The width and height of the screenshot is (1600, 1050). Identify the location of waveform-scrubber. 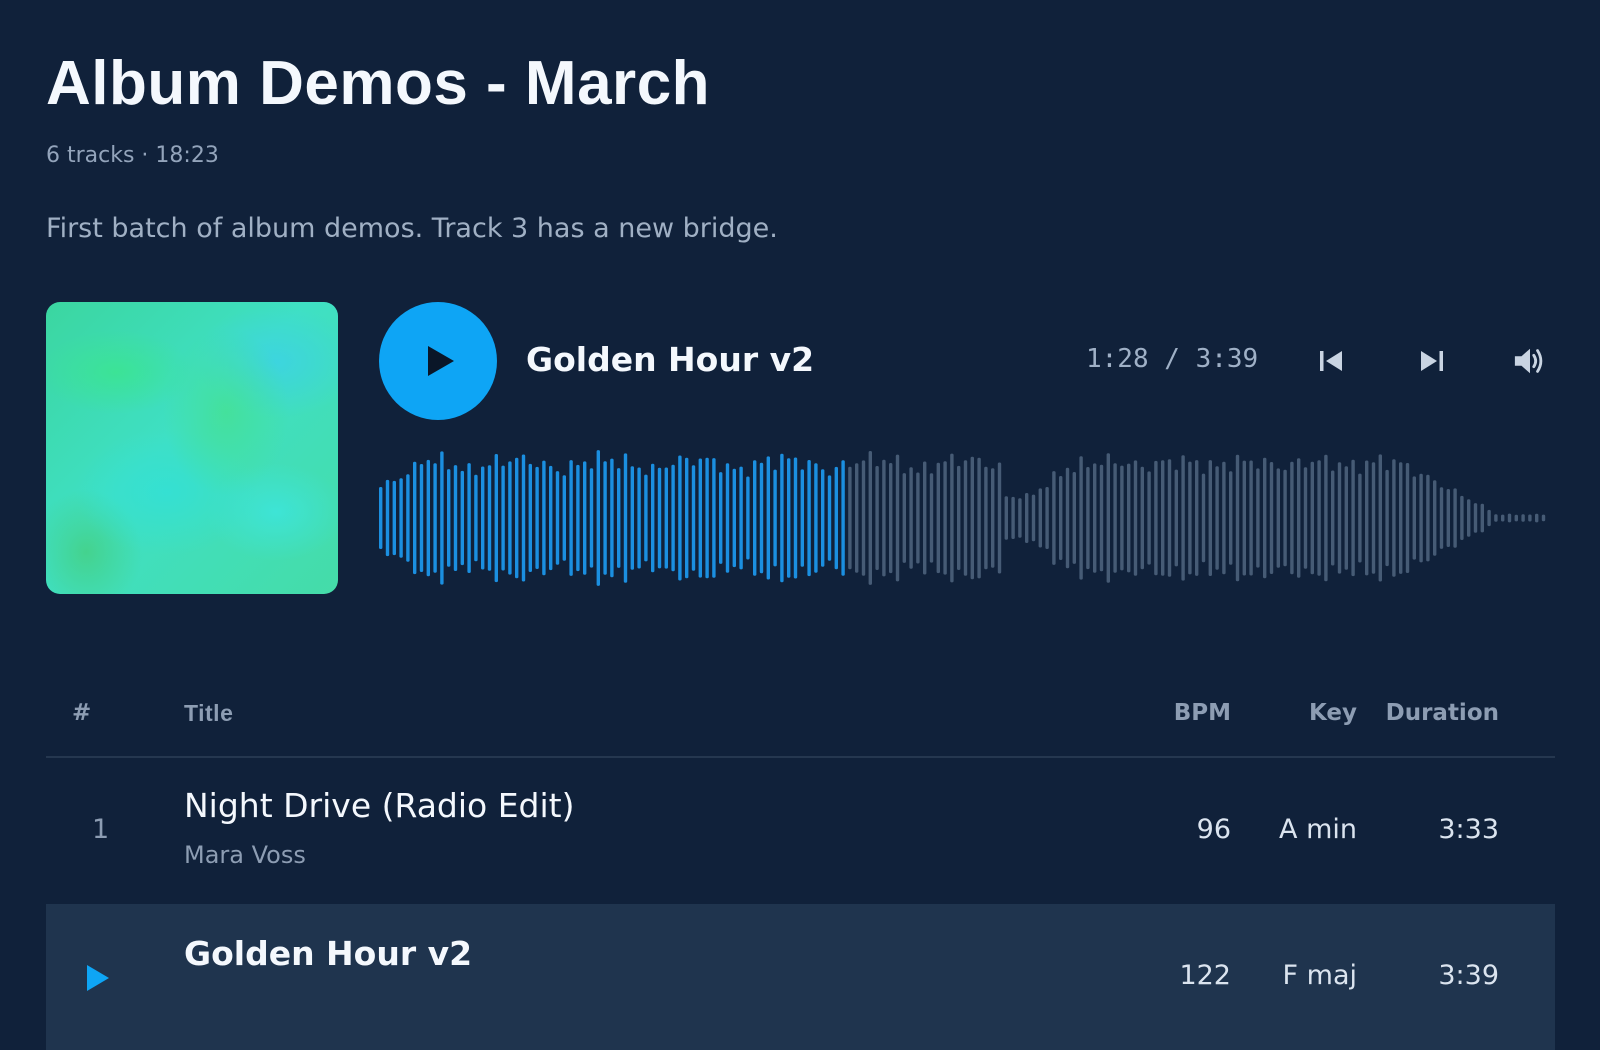
(967, 518).